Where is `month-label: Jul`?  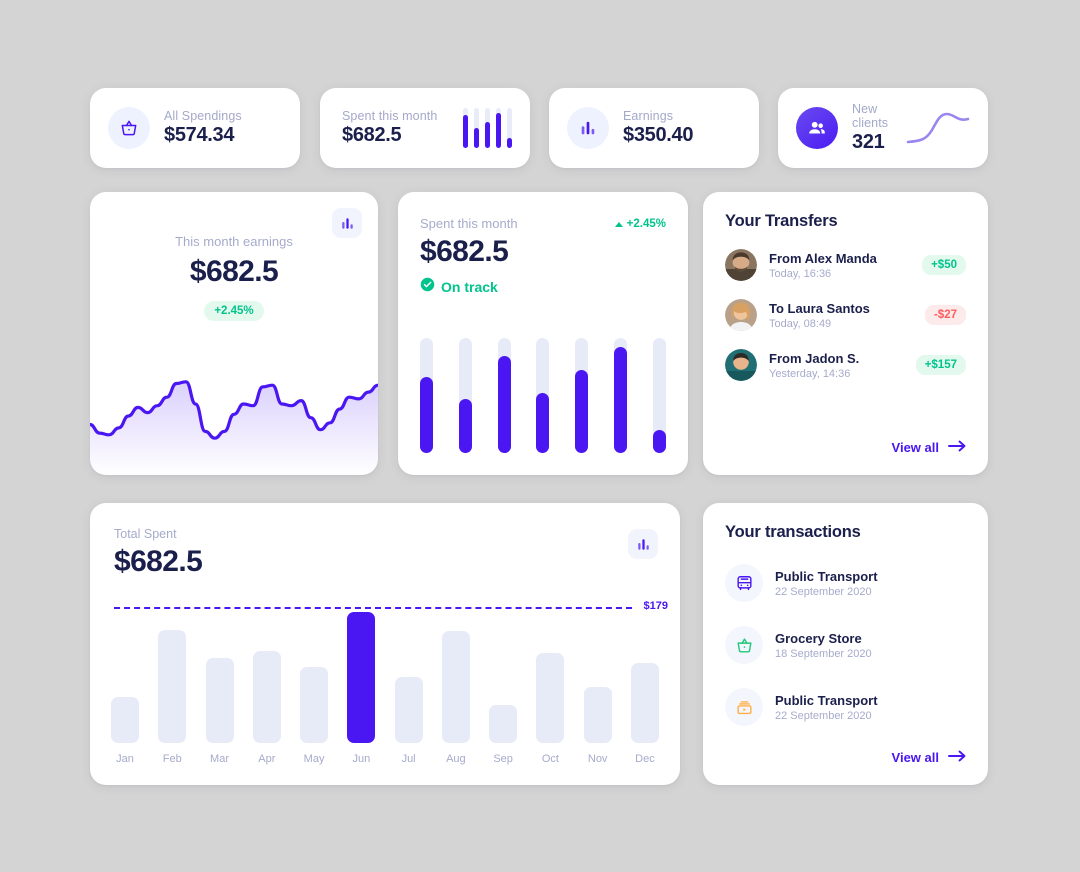 month-label: Jul is located at coordinates (408, 759).